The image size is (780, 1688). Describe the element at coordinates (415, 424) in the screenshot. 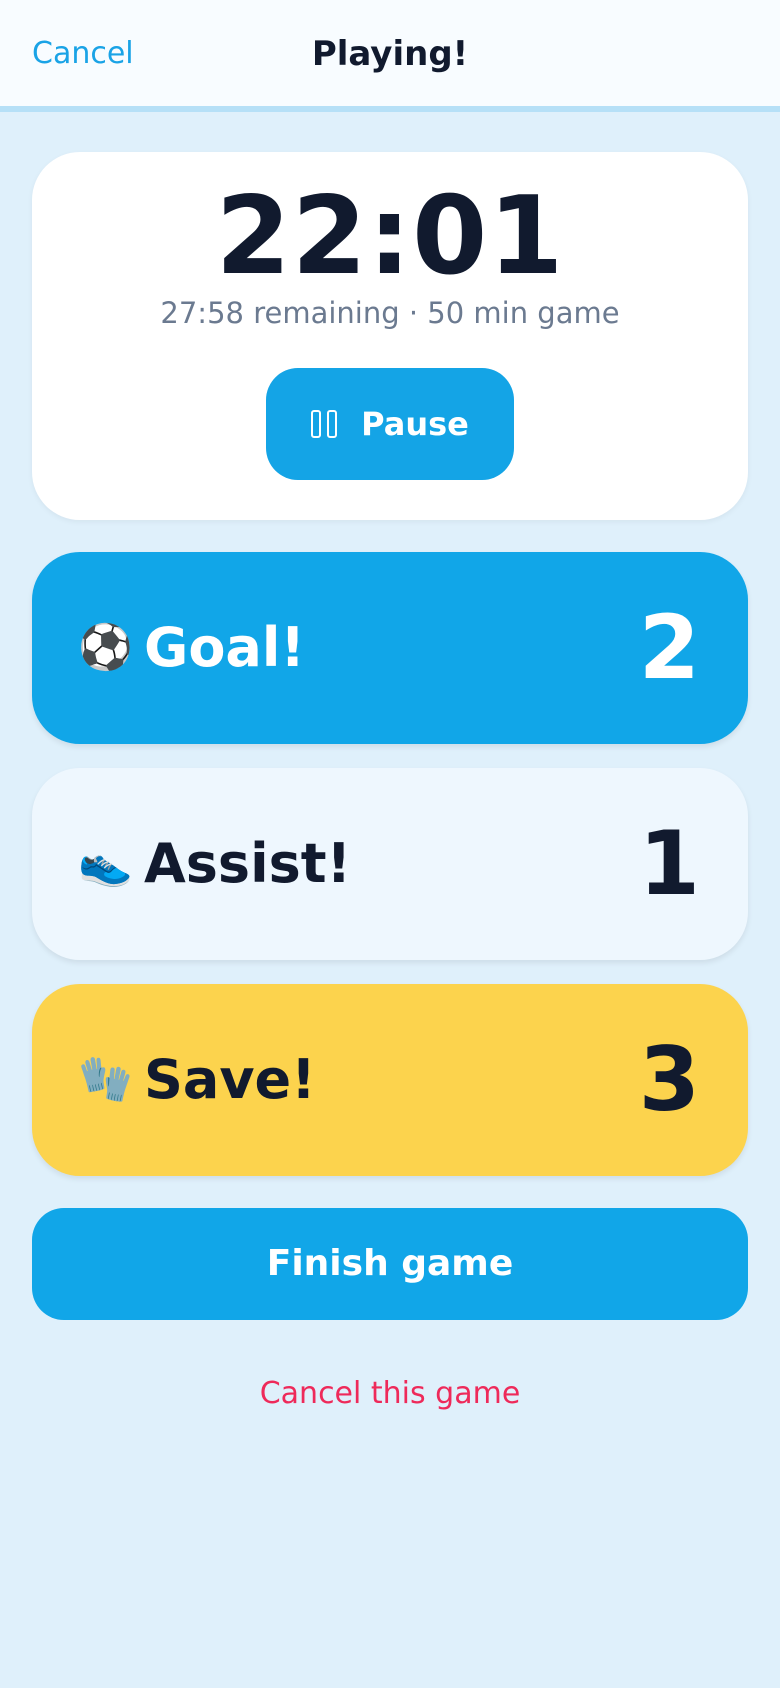

I see `pause-label: Pause` at that location.